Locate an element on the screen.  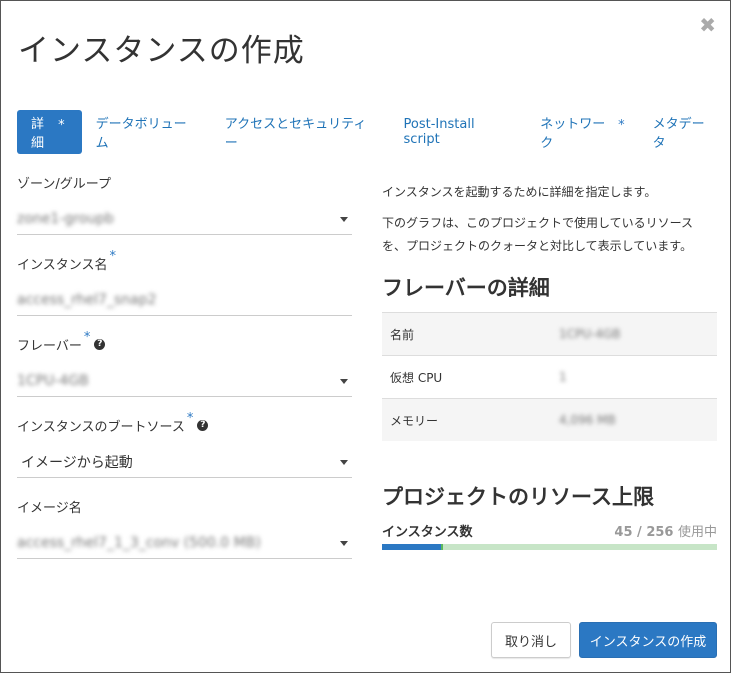
flavor-field: フレーバー *? 1CPU-4GB is located at coordinates (184, 369).